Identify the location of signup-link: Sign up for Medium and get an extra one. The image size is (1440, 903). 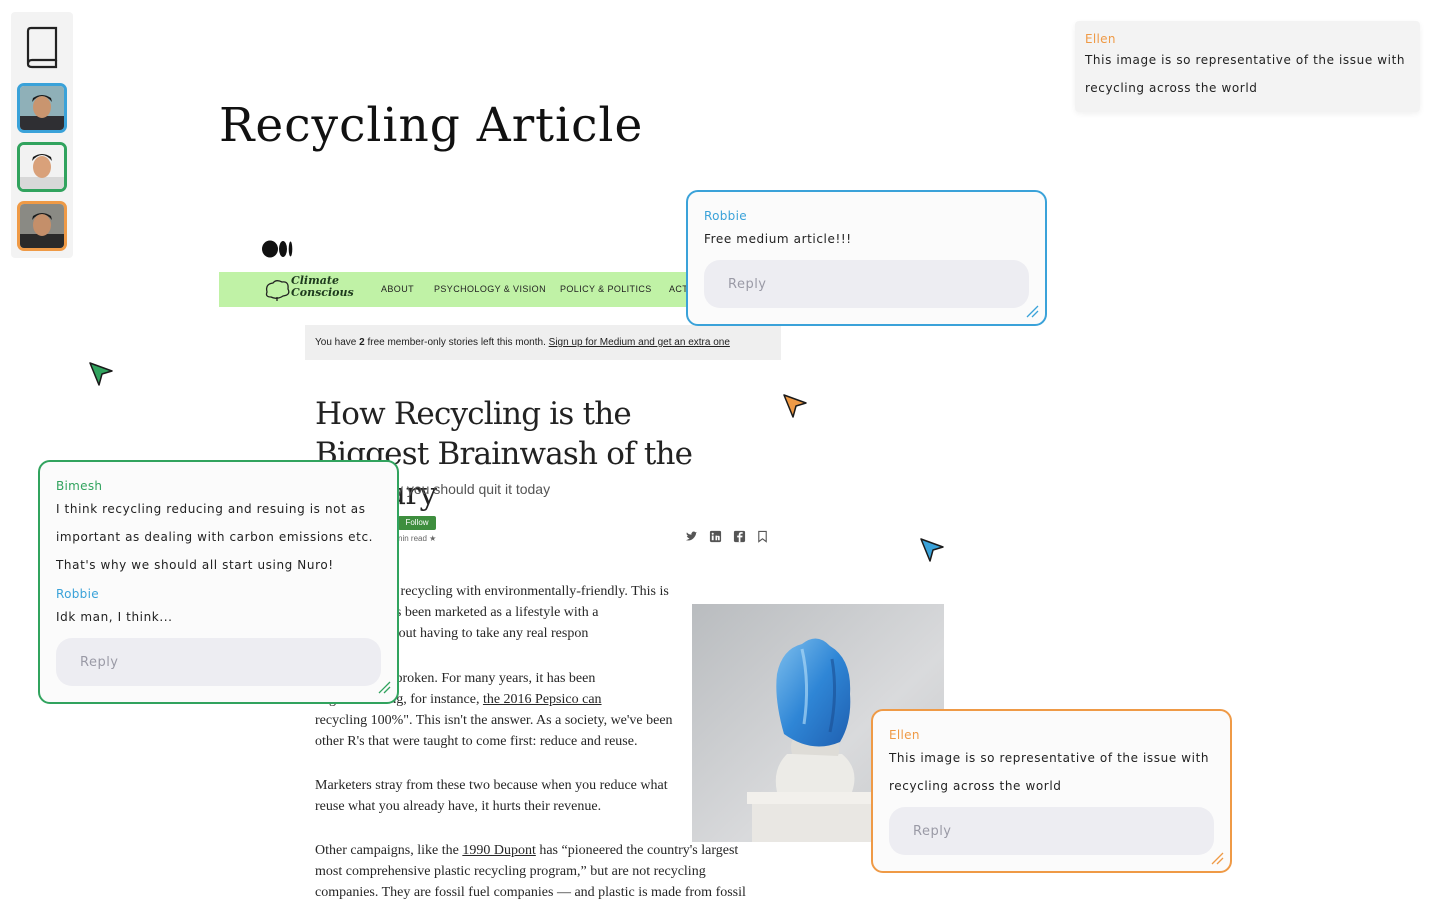
(639, 342).